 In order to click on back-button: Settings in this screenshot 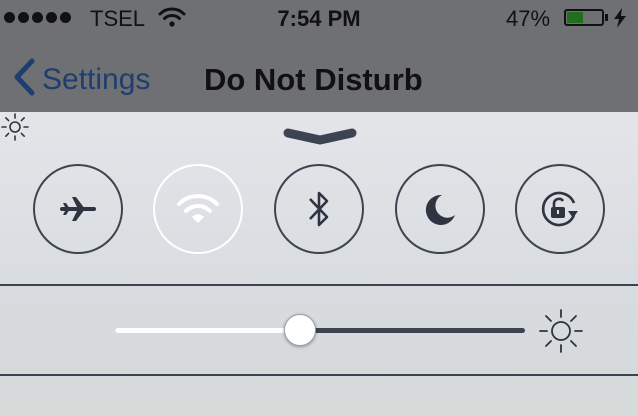, I will do `click(81, 79)`.